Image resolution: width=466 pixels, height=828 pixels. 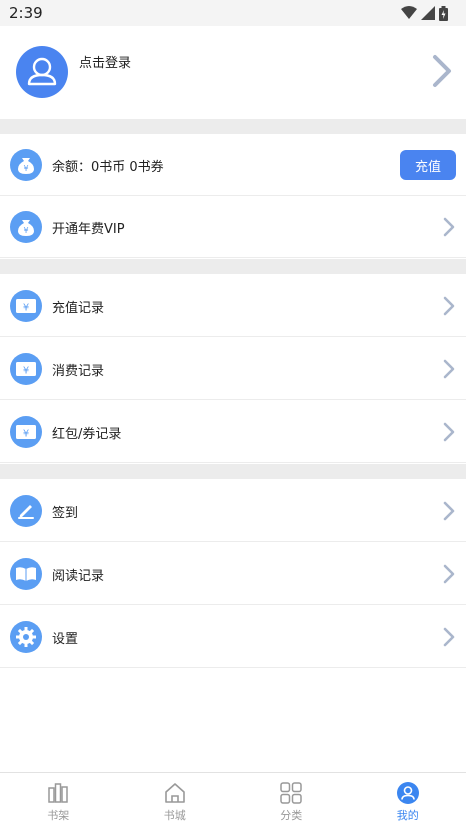 I want to click on home-icon, so click(x=174, y=793).